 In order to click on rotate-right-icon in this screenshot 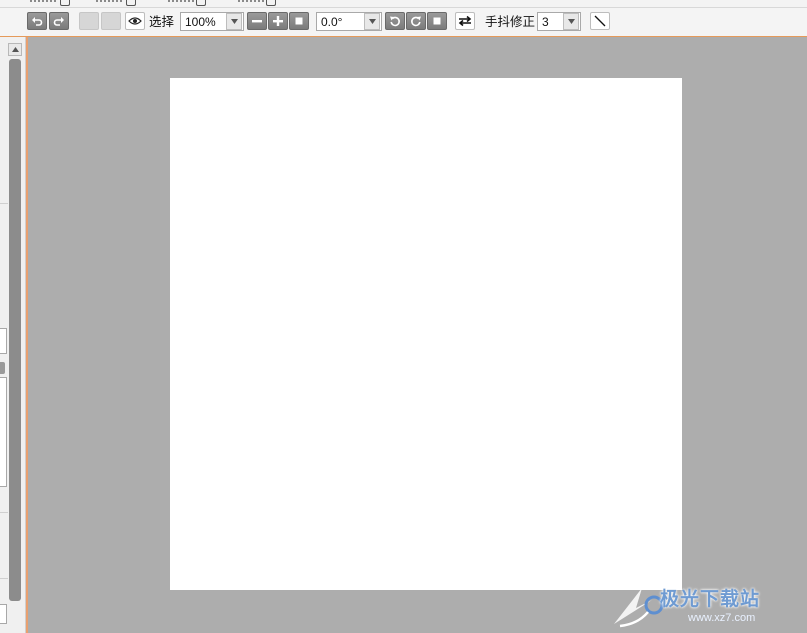, I will do `click(416, 21)`.